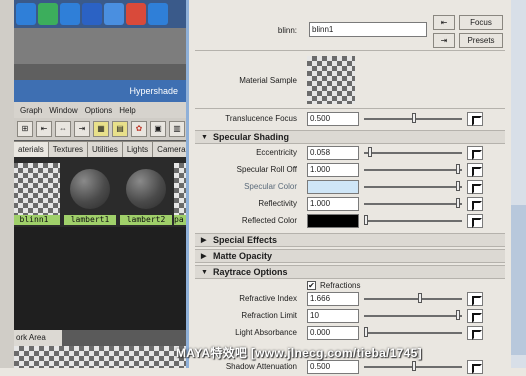  Describe the element at coordinates (481, 40) in the screenshot. I see `presets-button: Presets` at that location.